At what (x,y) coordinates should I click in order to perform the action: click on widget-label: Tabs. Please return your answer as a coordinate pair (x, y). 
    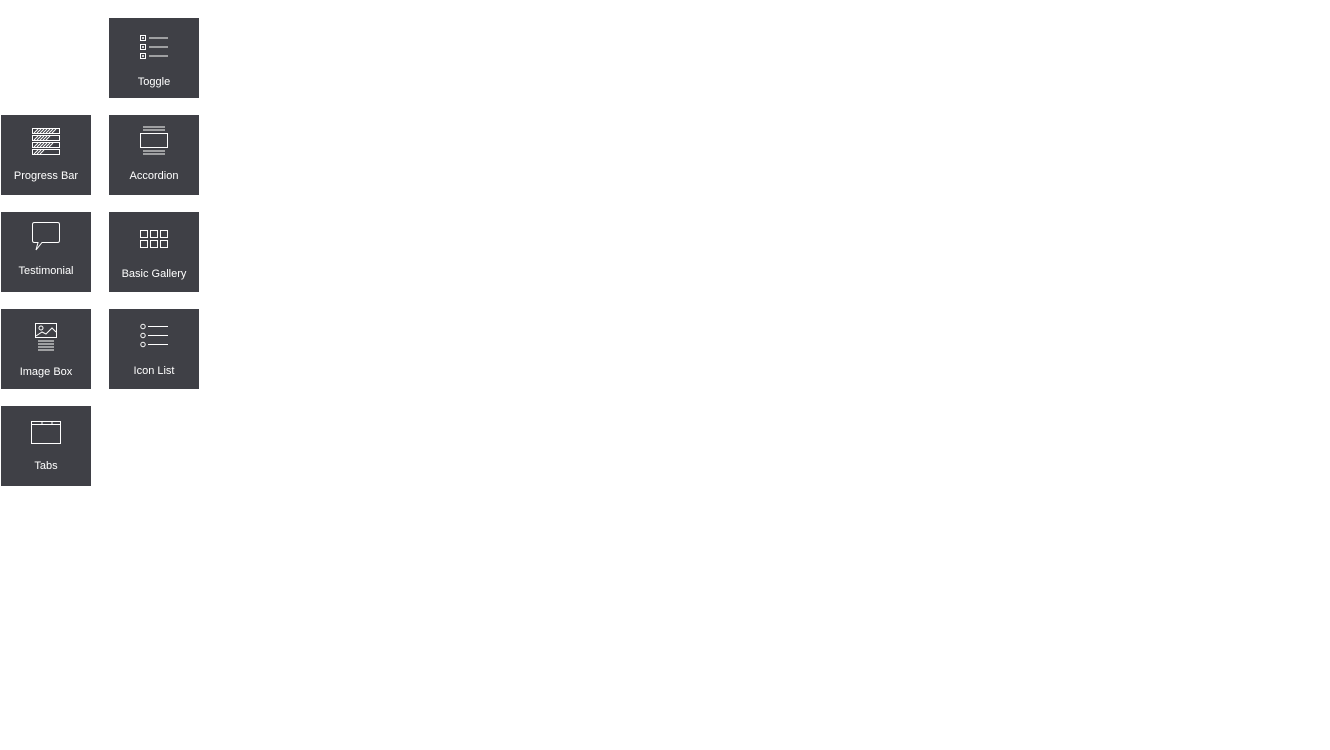
    Looking at the image, I should click on (46, 466).